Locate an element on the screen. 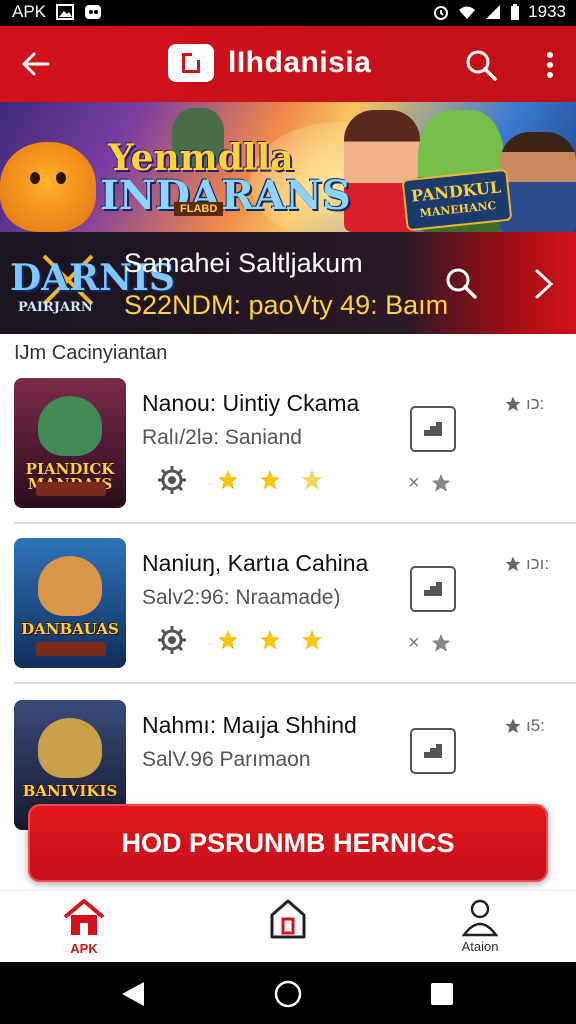 This screenshot has height=1024, width=576. thumbnail-text: BANIVIKIS is located at coordinates (70, 791).